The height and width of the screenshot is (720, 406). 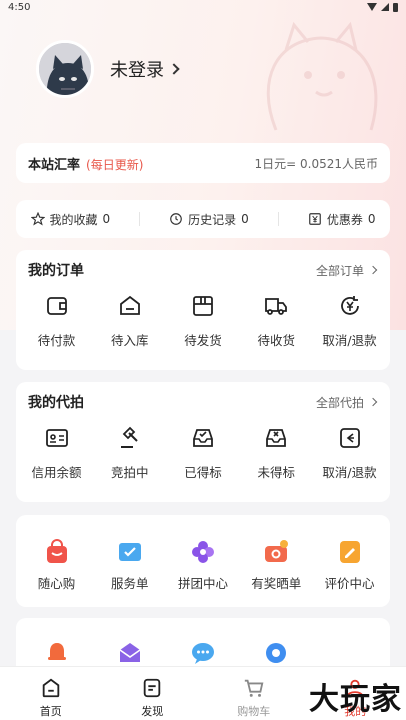 I want to click on login-link: 未登录, so click(x=145, y=69).